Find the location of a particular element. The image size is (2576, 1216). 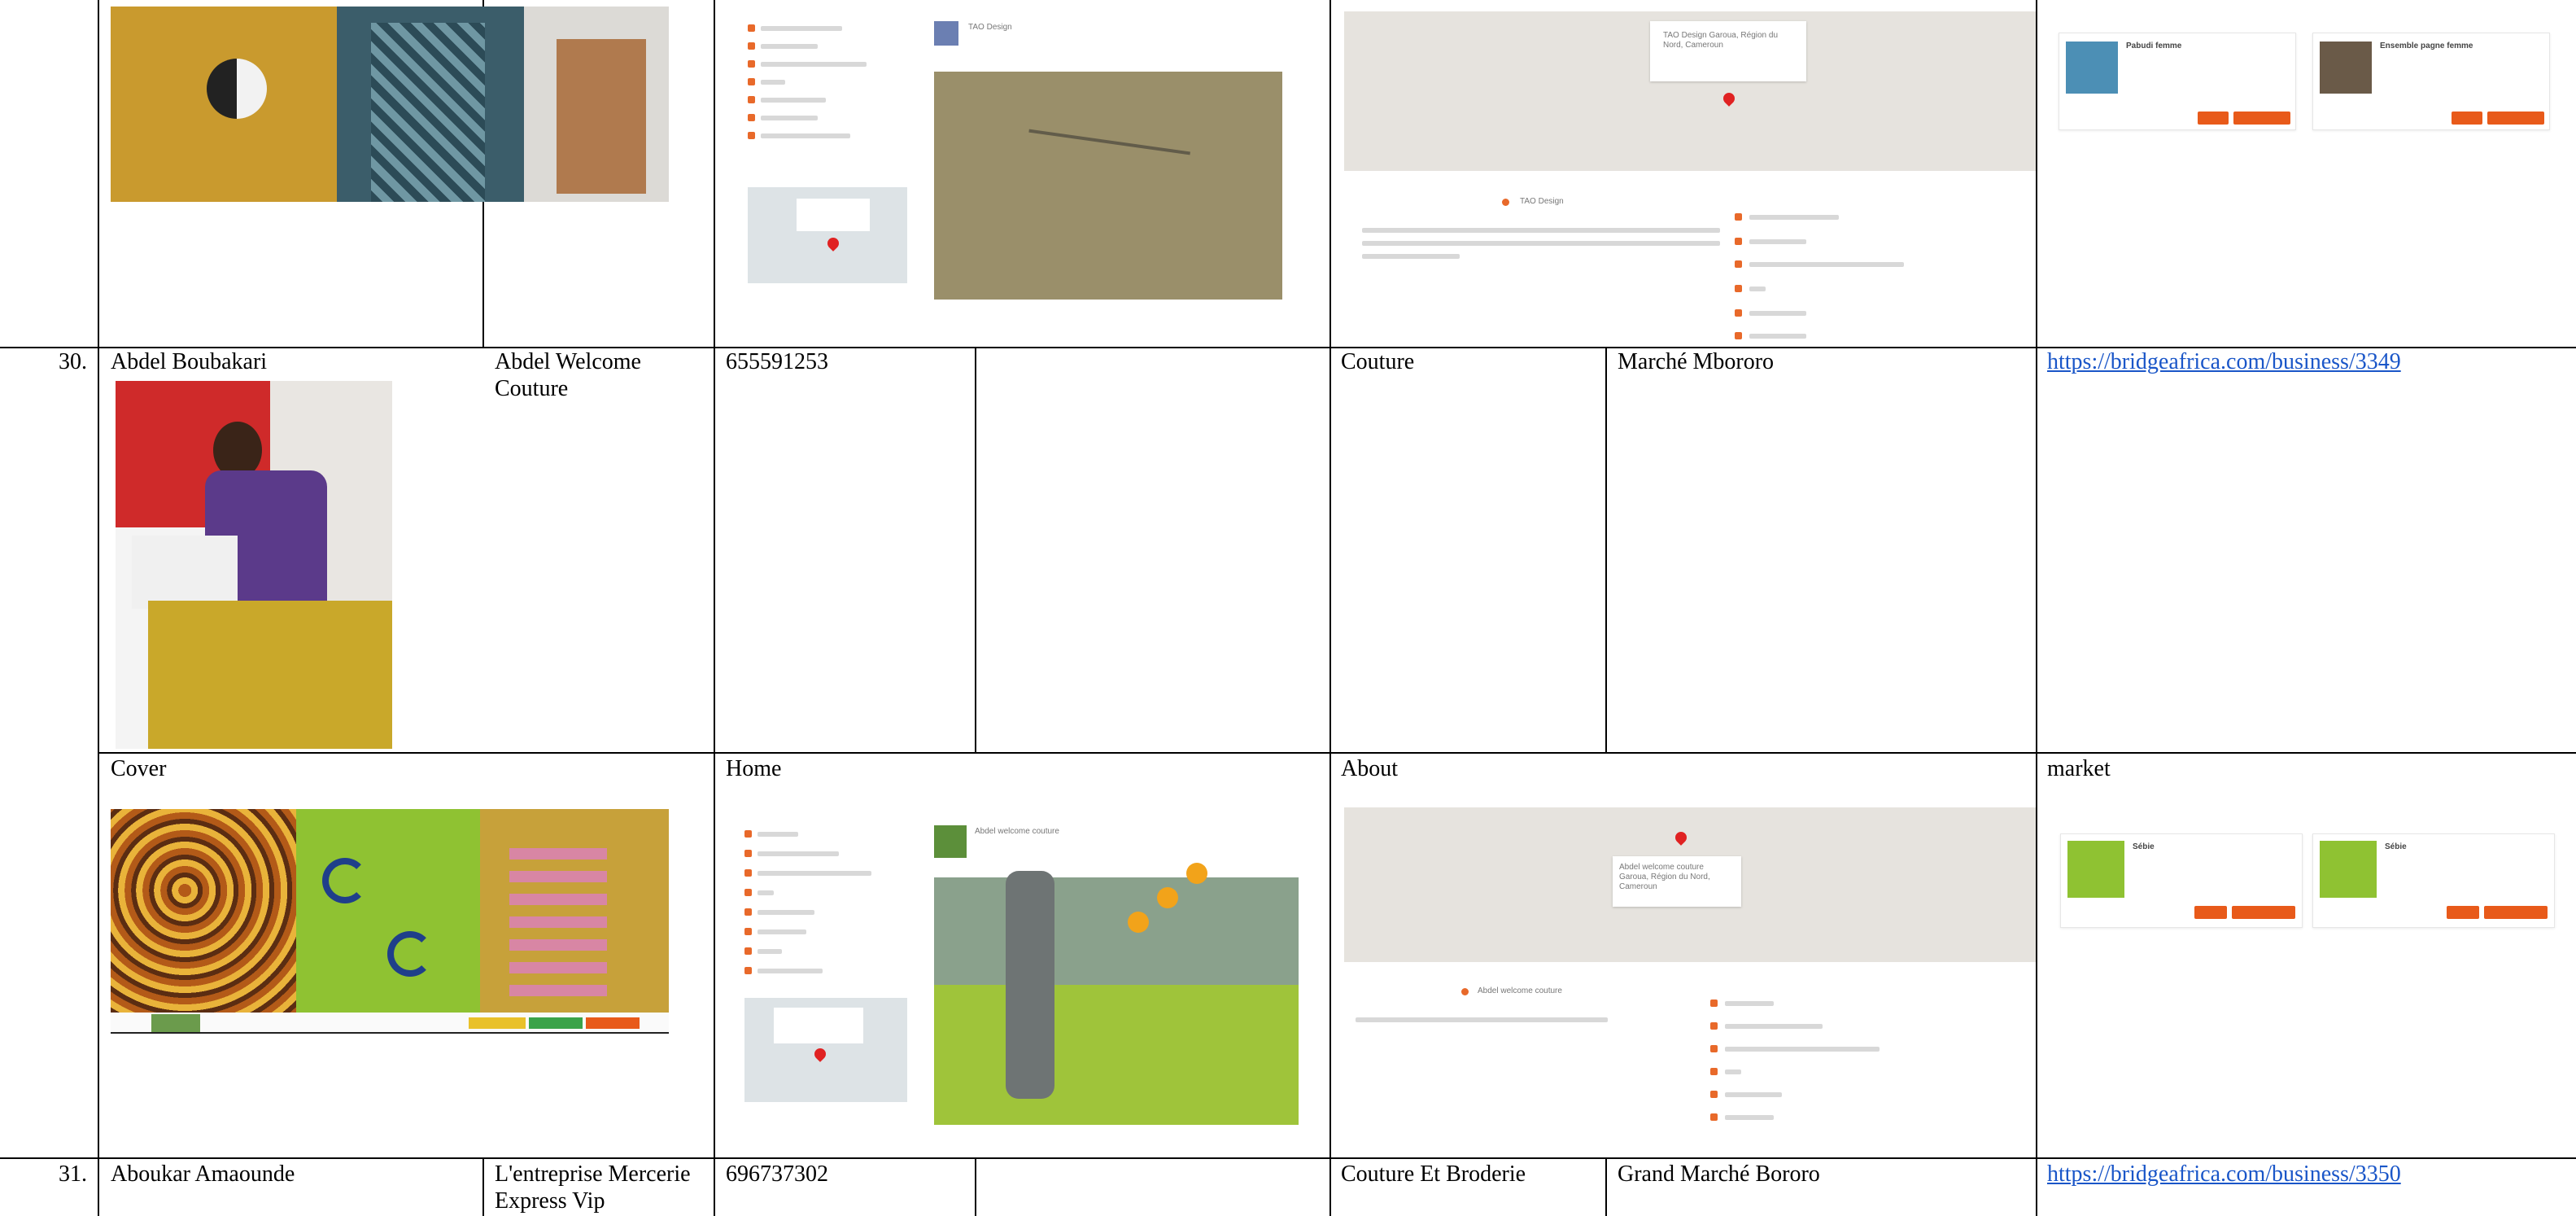

home-card-title: Abdel welcome couture is located at coordinates (1017, 832).